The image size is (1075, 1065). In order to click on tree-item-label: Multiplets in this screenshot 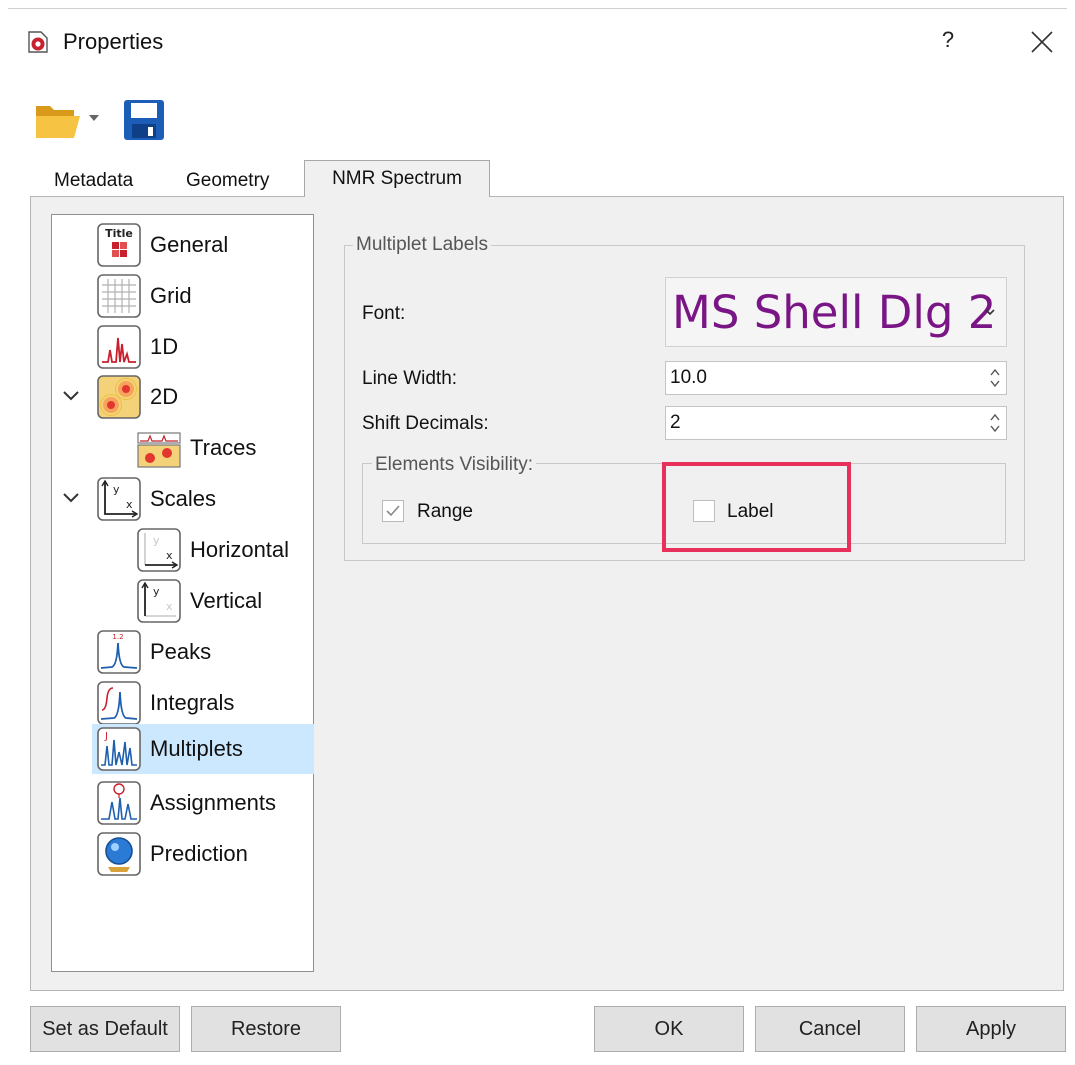, I will do `click(196, 748)`.